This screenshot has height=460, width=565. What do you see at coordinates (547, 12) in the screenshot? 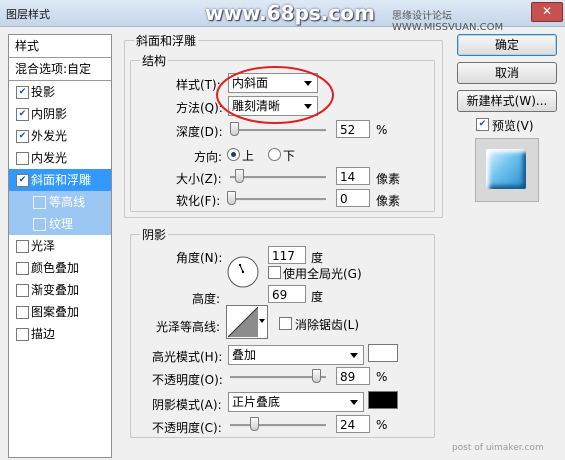
I see `close-button: ✕` at bounding box center [547, 12].